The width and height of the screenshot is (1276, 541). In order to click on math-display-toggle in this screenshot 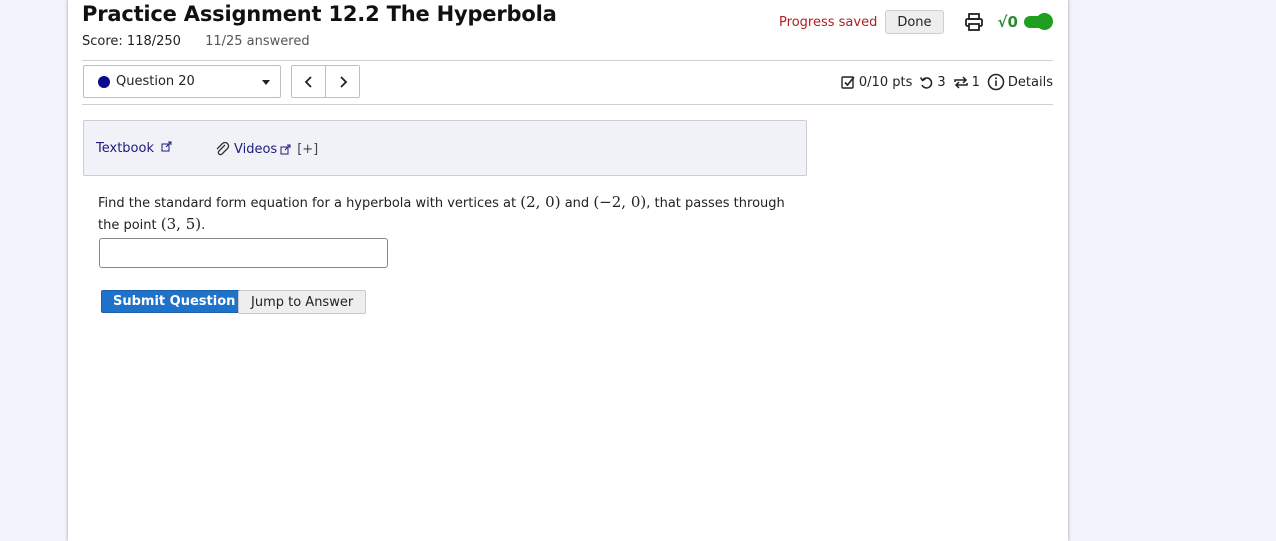, I will do `click(1038, 21)`.